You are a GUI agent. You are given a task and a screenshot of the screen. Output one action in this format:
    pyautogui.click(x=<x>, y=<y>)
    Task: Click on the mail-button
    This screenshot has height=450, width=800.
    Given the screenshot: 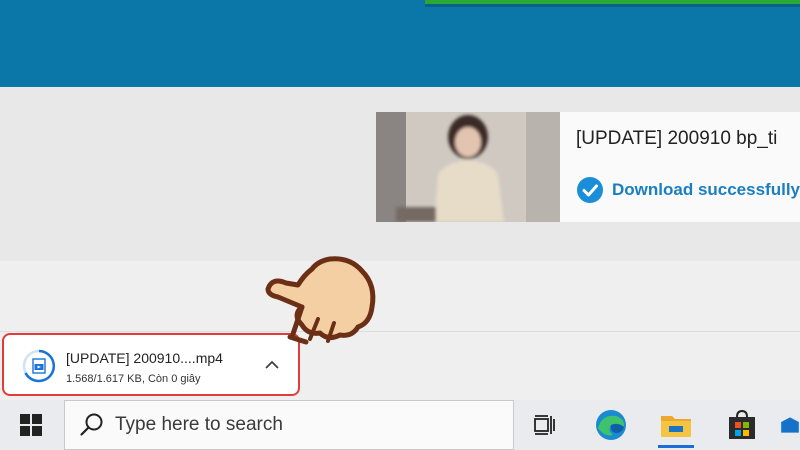 What is the action you would take?
    pyautogui.click(x=790, y=425)
    